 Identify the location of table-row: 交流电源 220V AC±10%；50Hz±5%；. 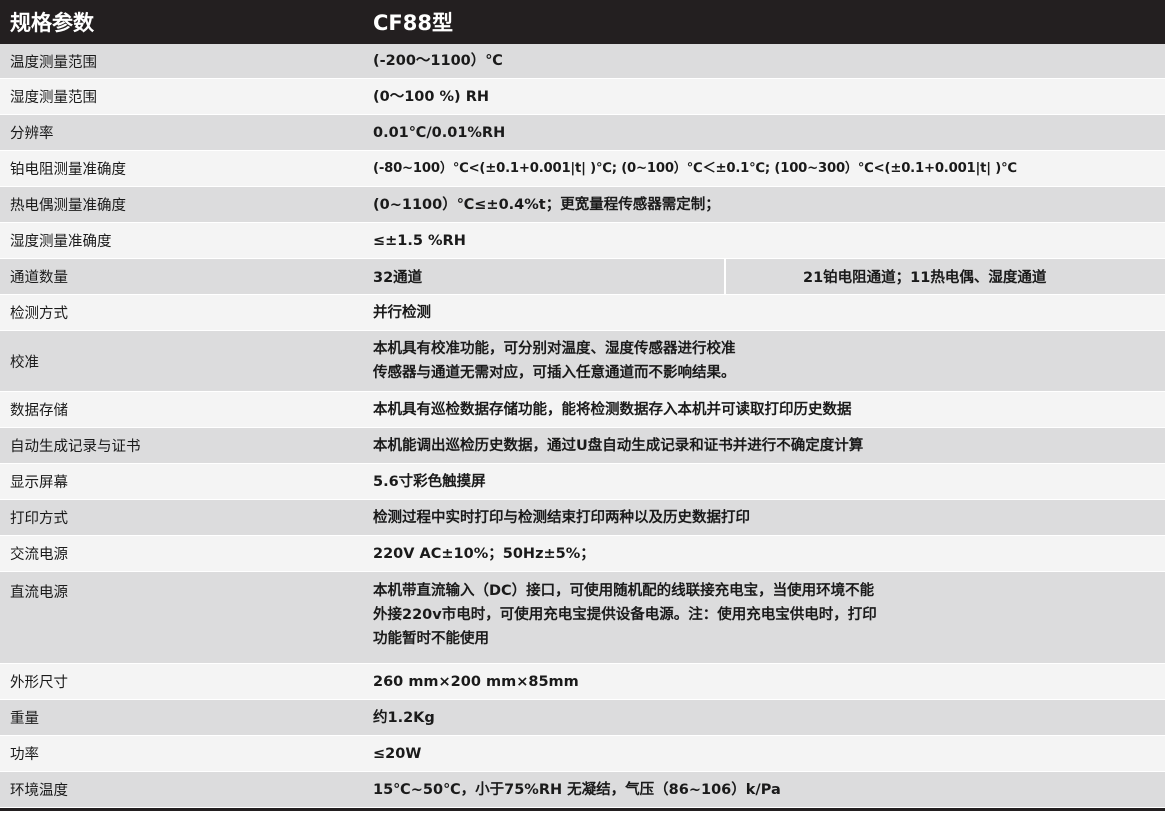
(582, 554).